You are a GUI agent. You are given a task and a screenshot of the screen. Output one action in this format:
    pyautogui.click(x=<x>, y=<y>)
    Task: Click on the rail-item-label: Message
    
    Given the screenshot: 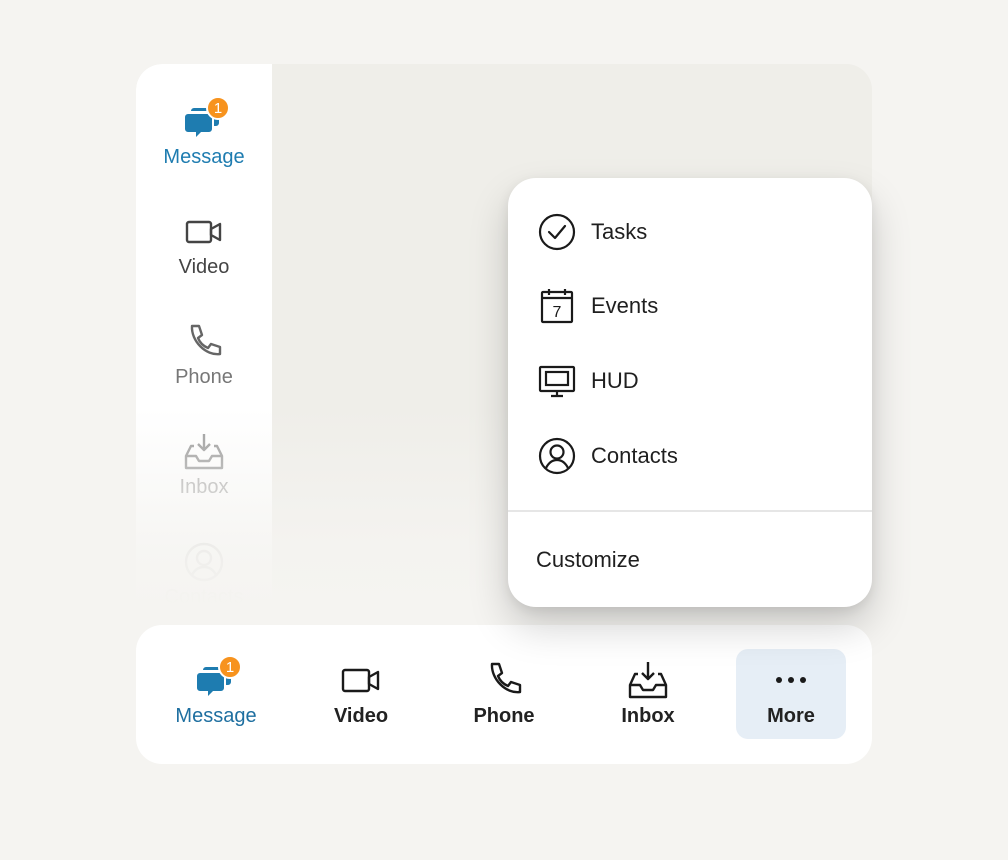 What is the action you would take?
    pyautogui.click(x=204, y=157)
    